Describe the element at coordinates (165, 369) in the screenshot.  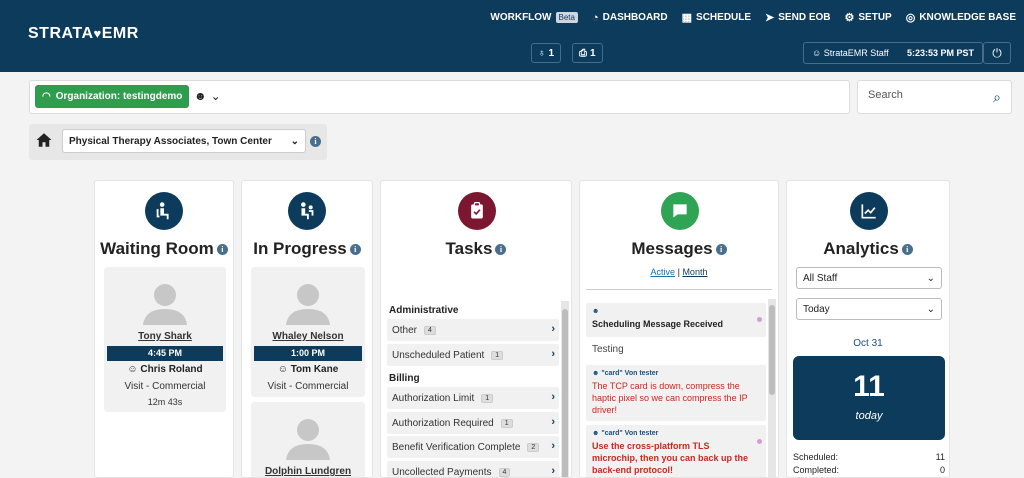
I see `provider-name: ☺ Chris Roland` at that location.